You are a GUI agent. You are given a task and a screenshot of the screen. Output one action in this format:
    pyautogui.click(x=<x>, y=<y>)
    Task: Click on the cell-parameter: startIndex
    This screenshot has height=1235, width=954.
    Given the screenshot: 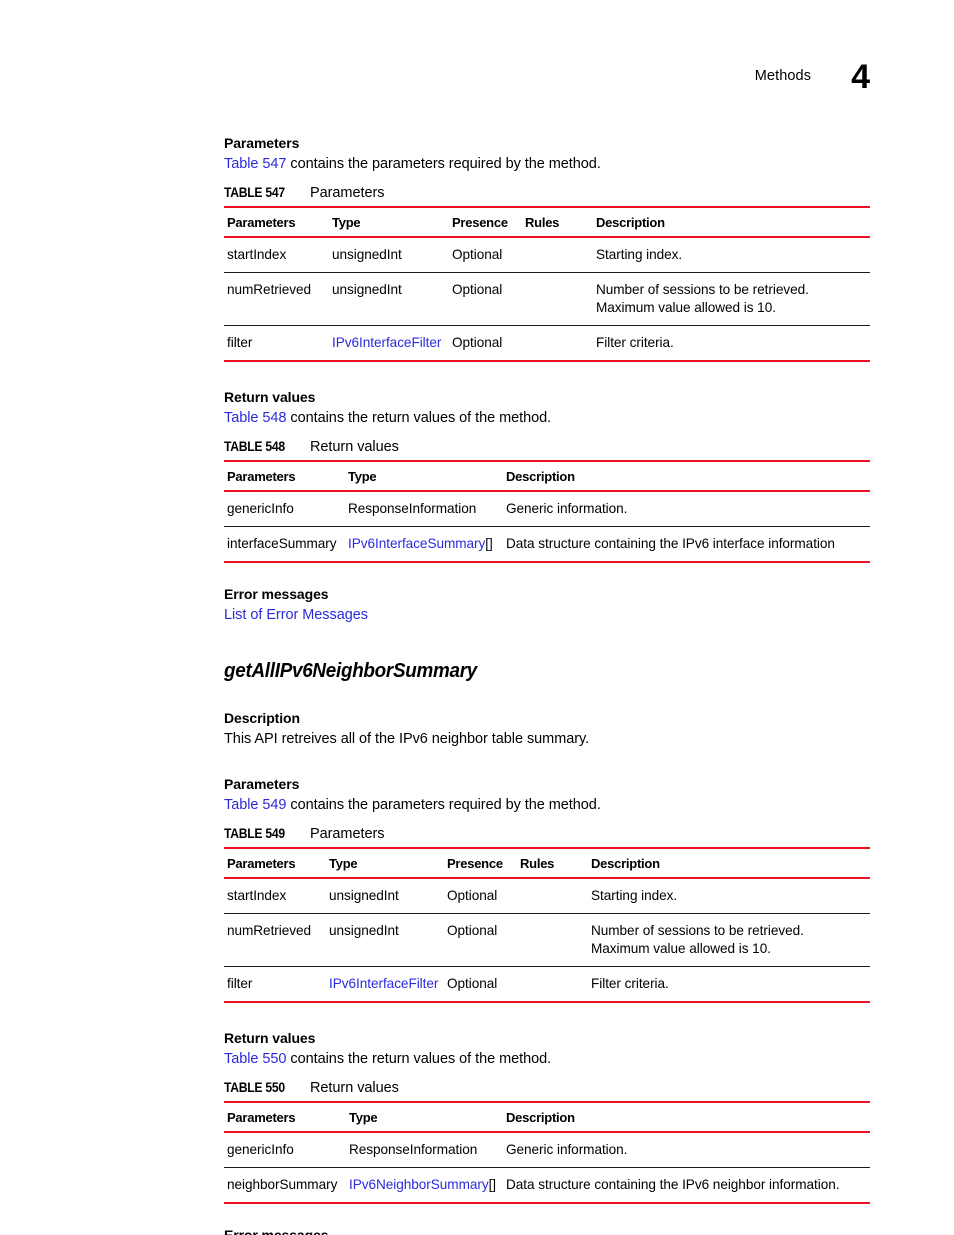 What is the action you would take?
    pyautogui.click(x=276, y=255)
    